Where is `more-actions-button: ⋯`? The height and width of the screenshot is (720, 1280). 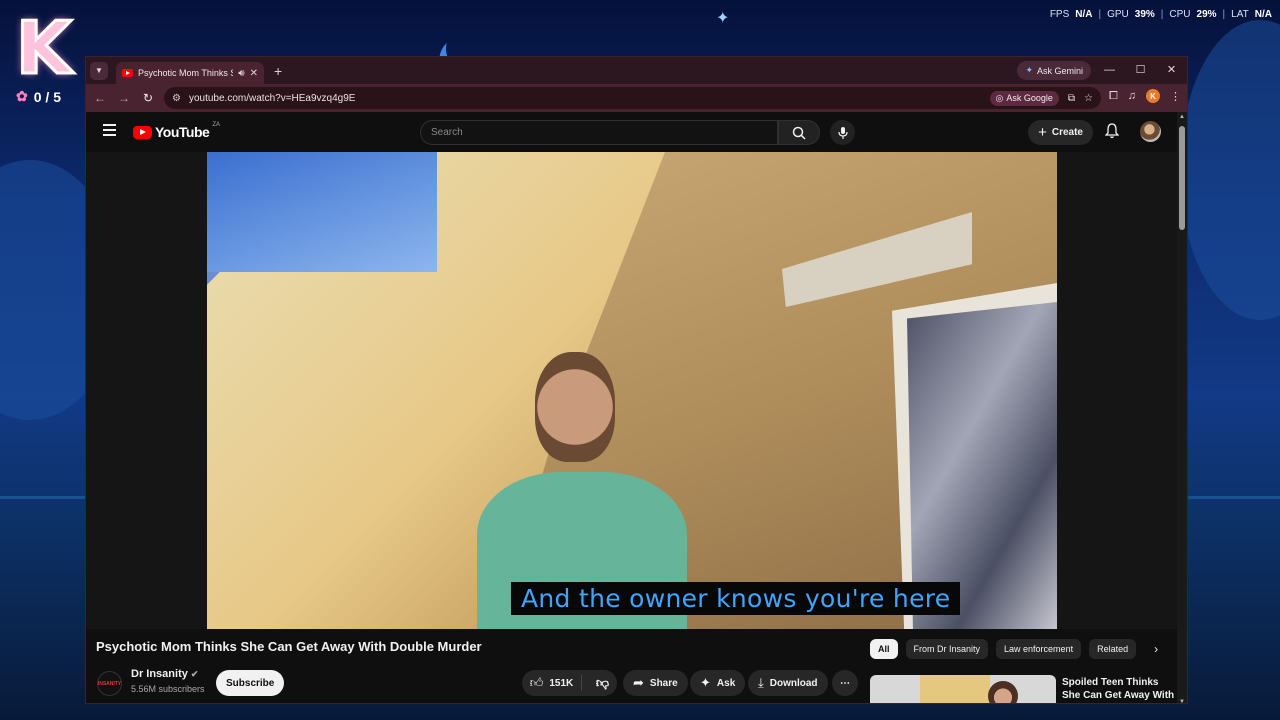 more-actions-button: ⋯ is located at coordinates (845, 683).